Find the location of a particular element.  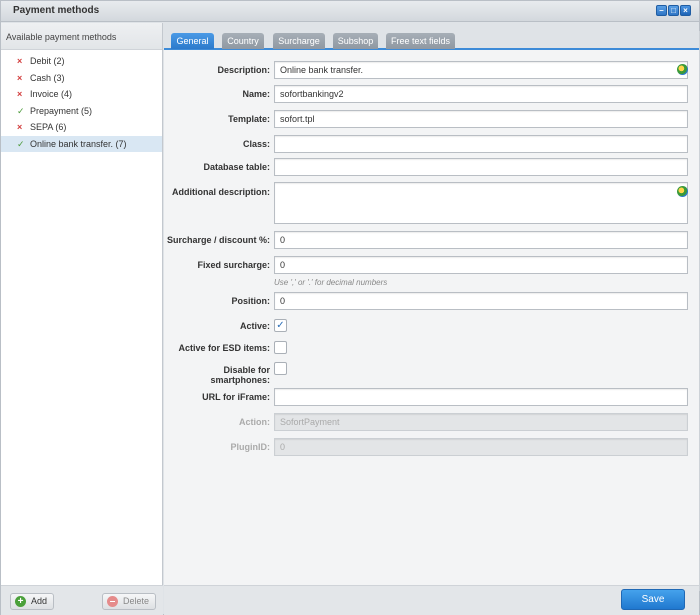

name-input: sofortbankingv2 is located at coordinates (481, 94).